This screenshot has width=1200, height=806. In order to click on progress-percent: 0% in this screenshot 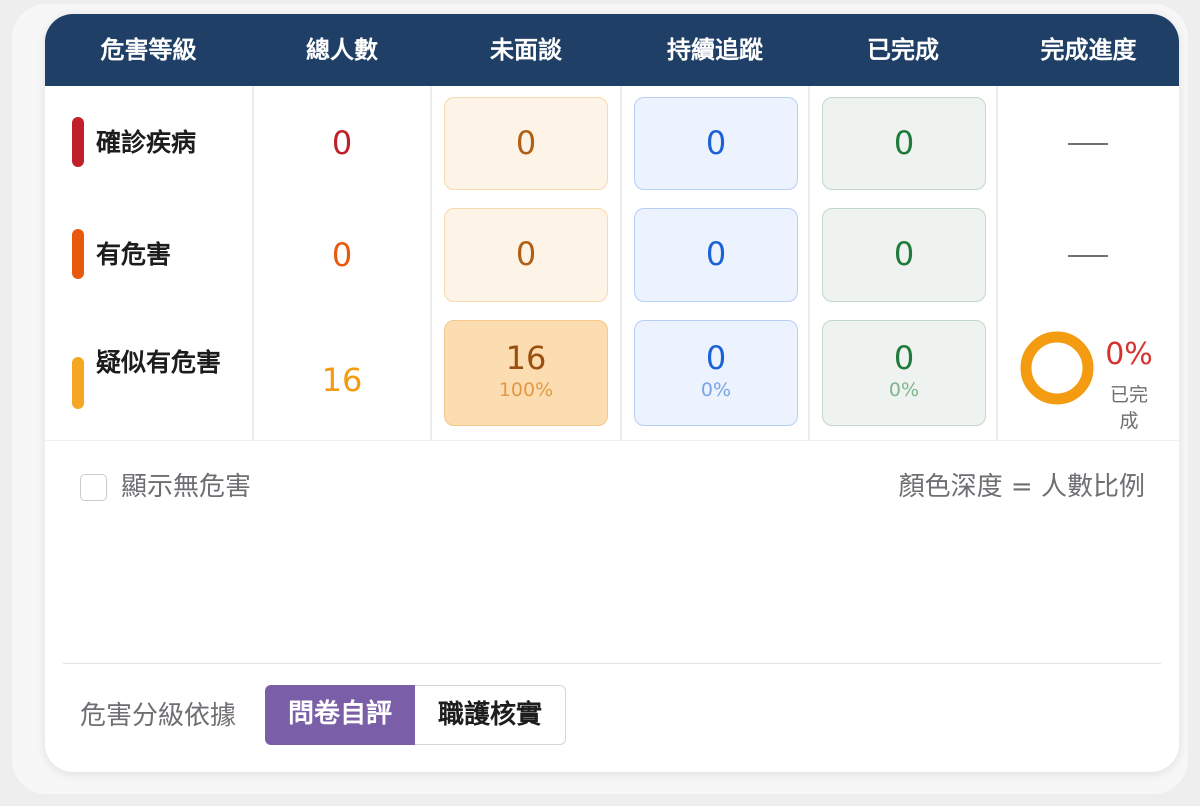, I will do `click(1129, 354)`.